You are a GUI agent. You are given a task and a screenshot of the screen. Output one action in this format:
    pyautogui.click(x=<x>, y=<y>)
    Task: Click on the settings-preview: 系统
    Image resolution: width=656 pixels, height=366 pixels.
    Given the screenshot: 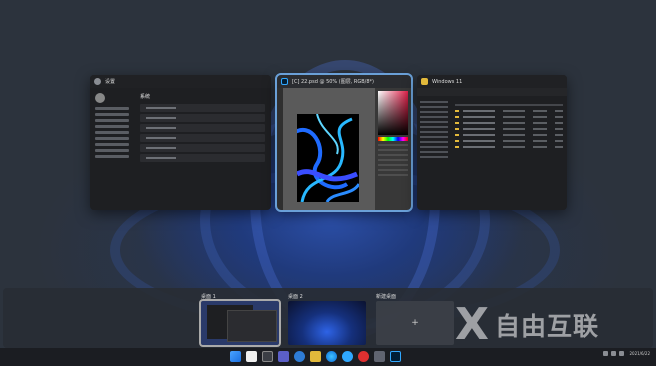 What is the action you would take?
    pyautogui.click(x=180, y=149)
    